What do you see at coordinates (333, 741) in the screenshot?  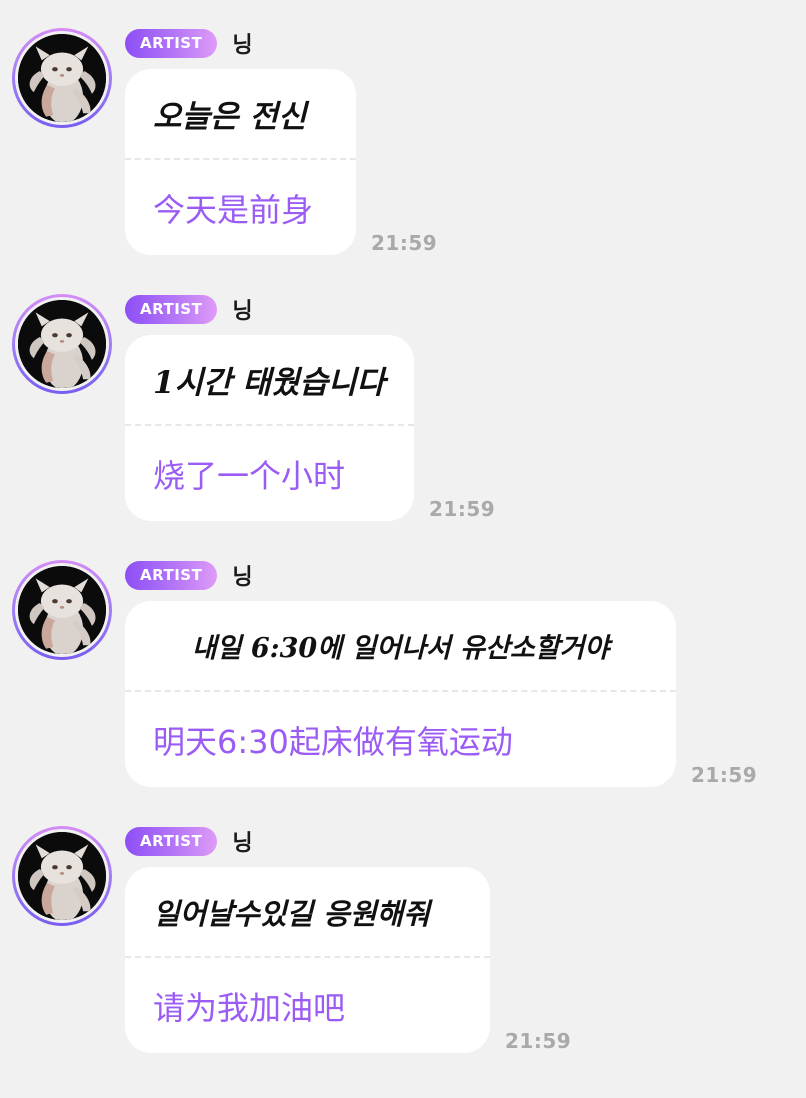 I see `translation-text: 明天6:30起床做有氧运动` at bounding box center [333, 741].